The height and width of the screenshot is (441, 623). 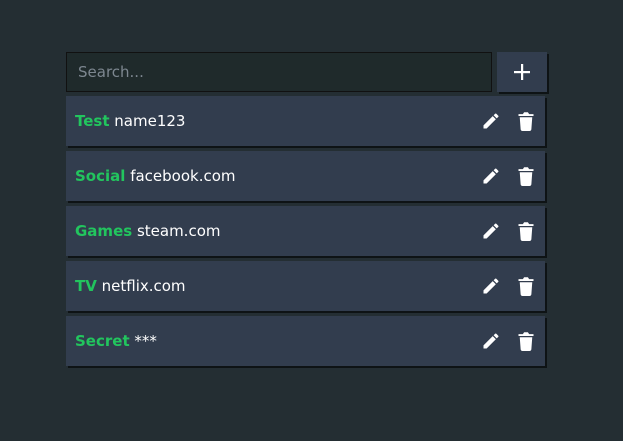 What do you see at coordinates (92, 121) in the screenshot?
I see `entry-category: Test` at bounding box center [92, 121].